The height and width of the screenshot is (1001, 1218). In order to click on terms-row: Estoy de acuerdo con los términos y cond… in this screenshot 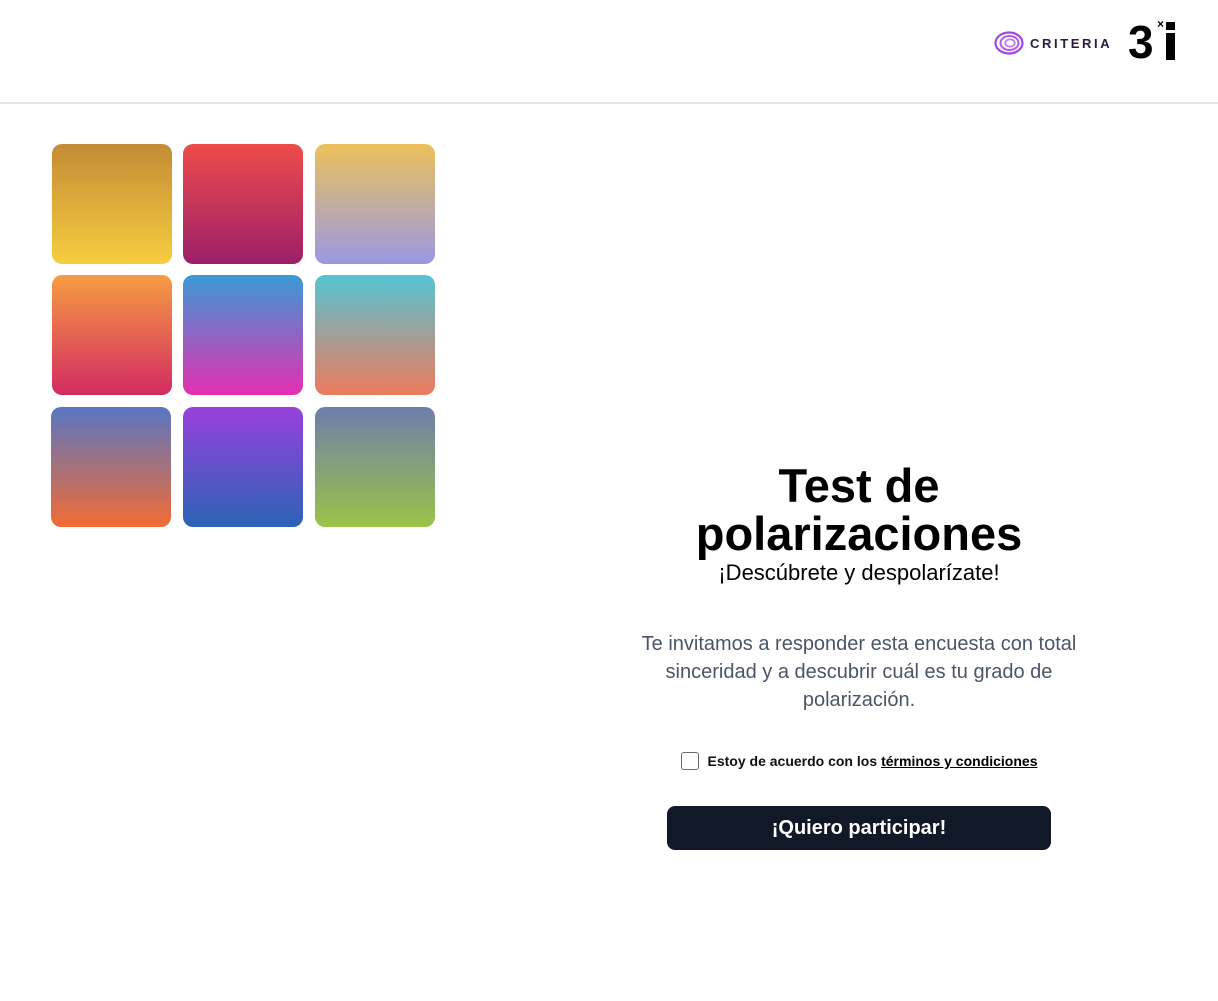, I will do `click(859, 761)`.